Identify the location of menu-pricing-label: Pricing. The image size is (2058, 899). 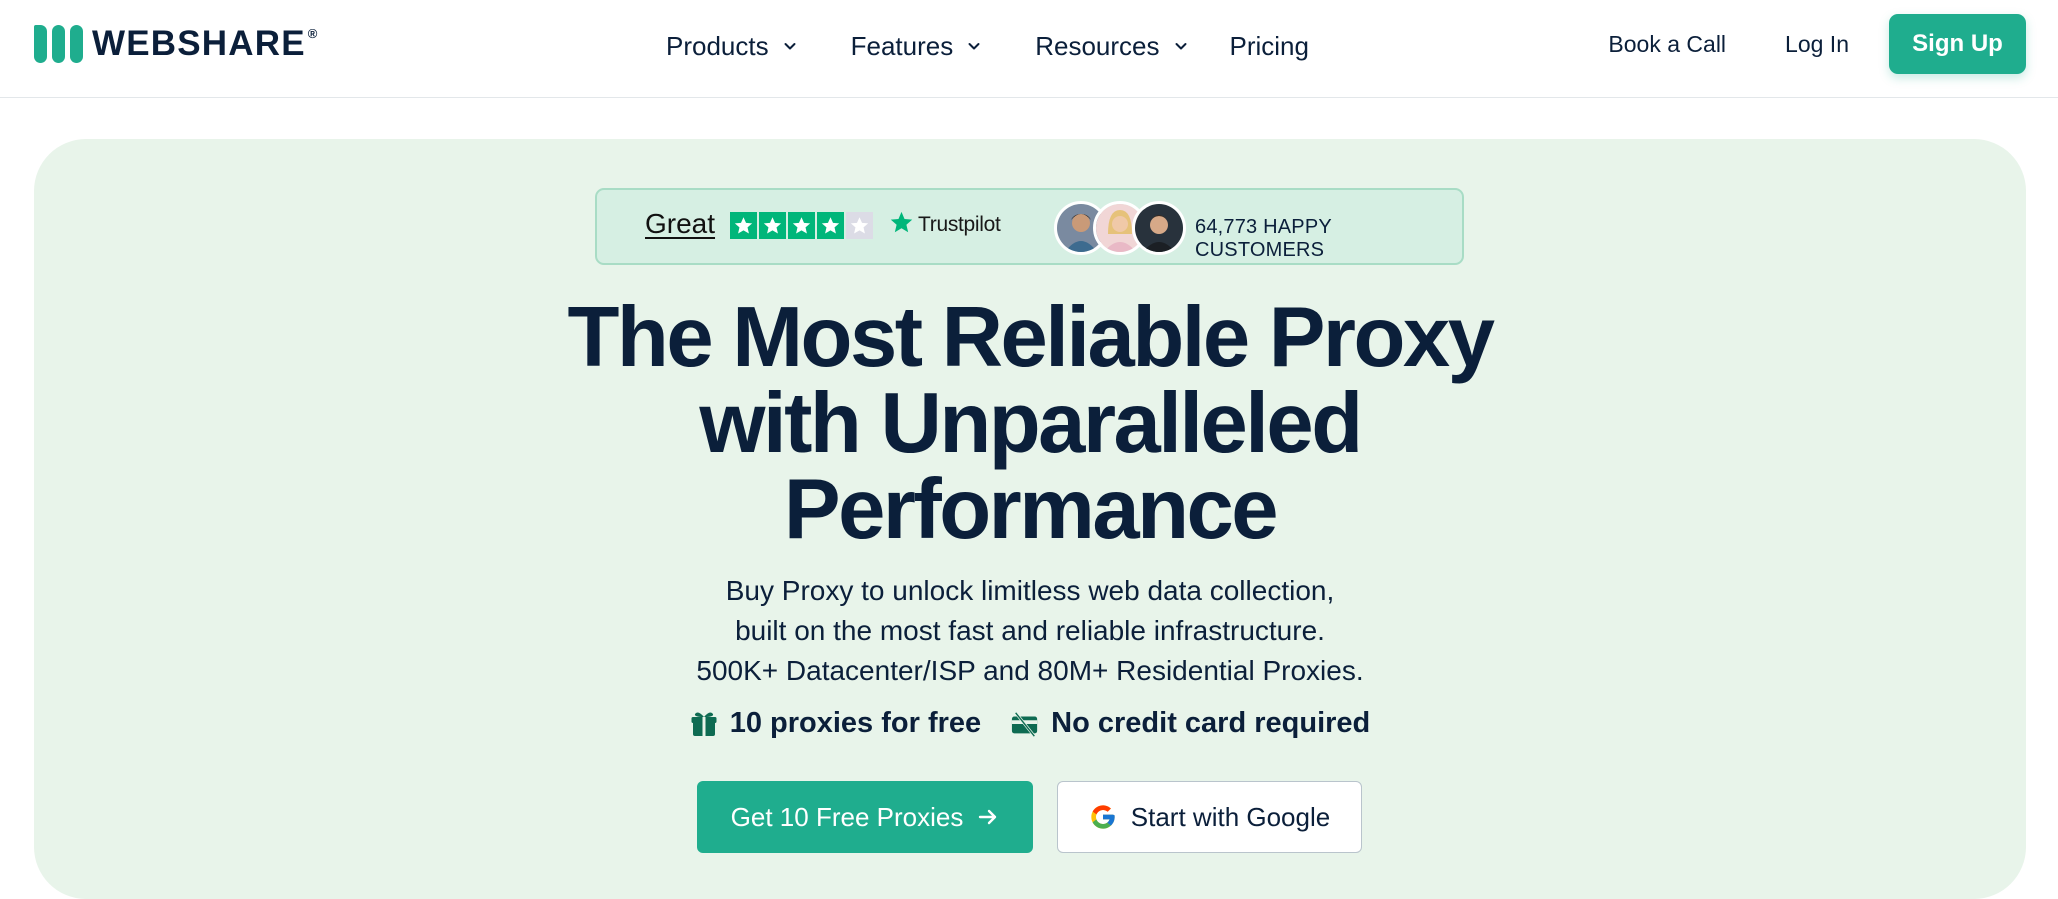
(1269, 45).